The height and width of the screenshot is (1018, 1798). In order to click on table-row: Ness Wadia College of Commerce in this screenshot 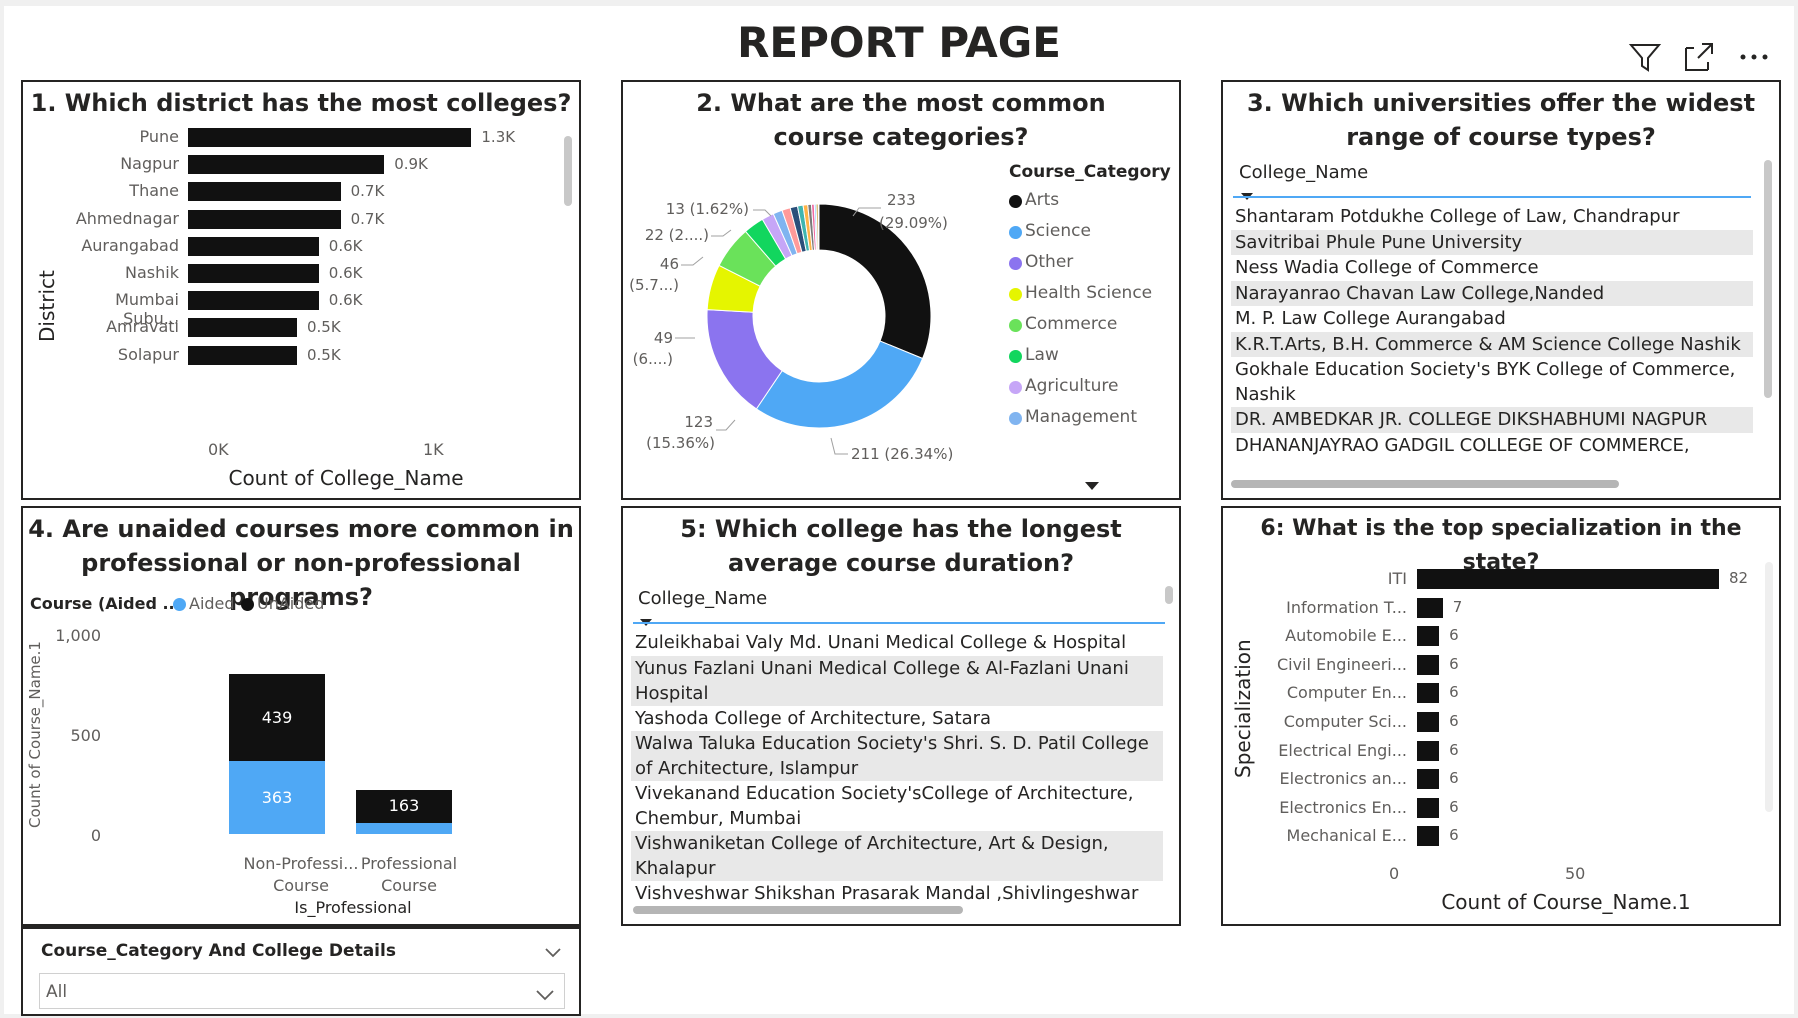, I will do `click(1492, 268)`.